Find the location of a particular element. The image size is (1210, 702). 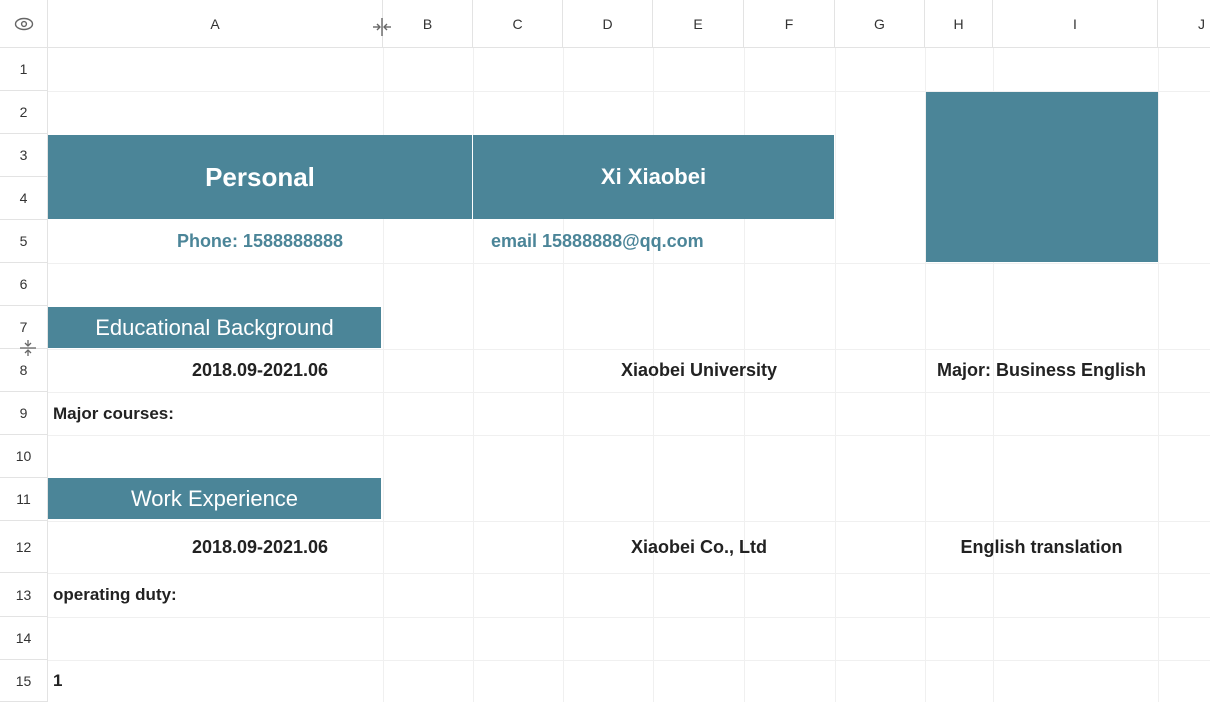

row-header-3: 3 is located at coordinates (24, 155).